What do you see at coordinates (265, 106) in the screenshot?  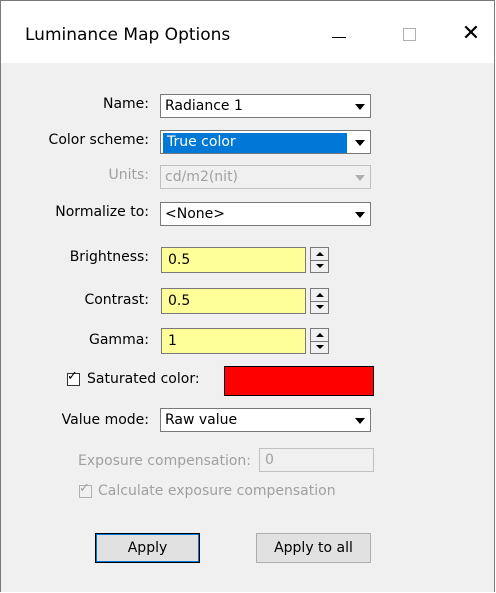 I see `name-dropdown: Radiance 1` at bounding box center [265, 106].